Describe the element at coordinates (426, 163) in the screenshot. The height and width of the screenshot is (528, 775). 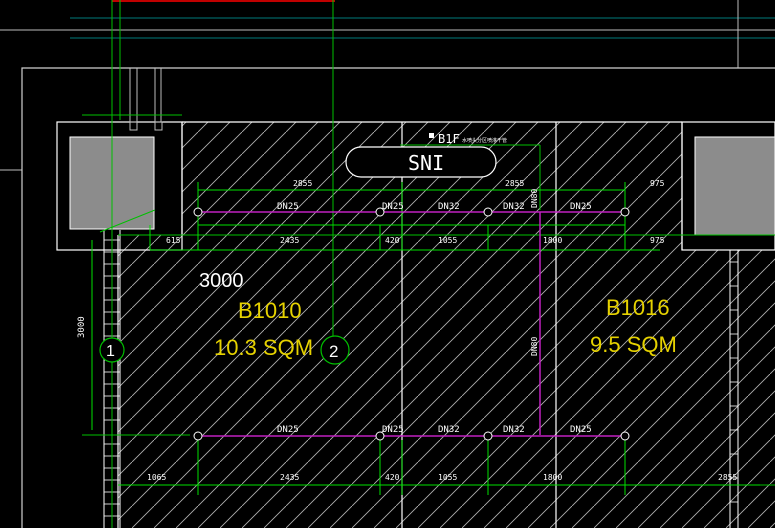
I see `sni-label: SNI` at that location.